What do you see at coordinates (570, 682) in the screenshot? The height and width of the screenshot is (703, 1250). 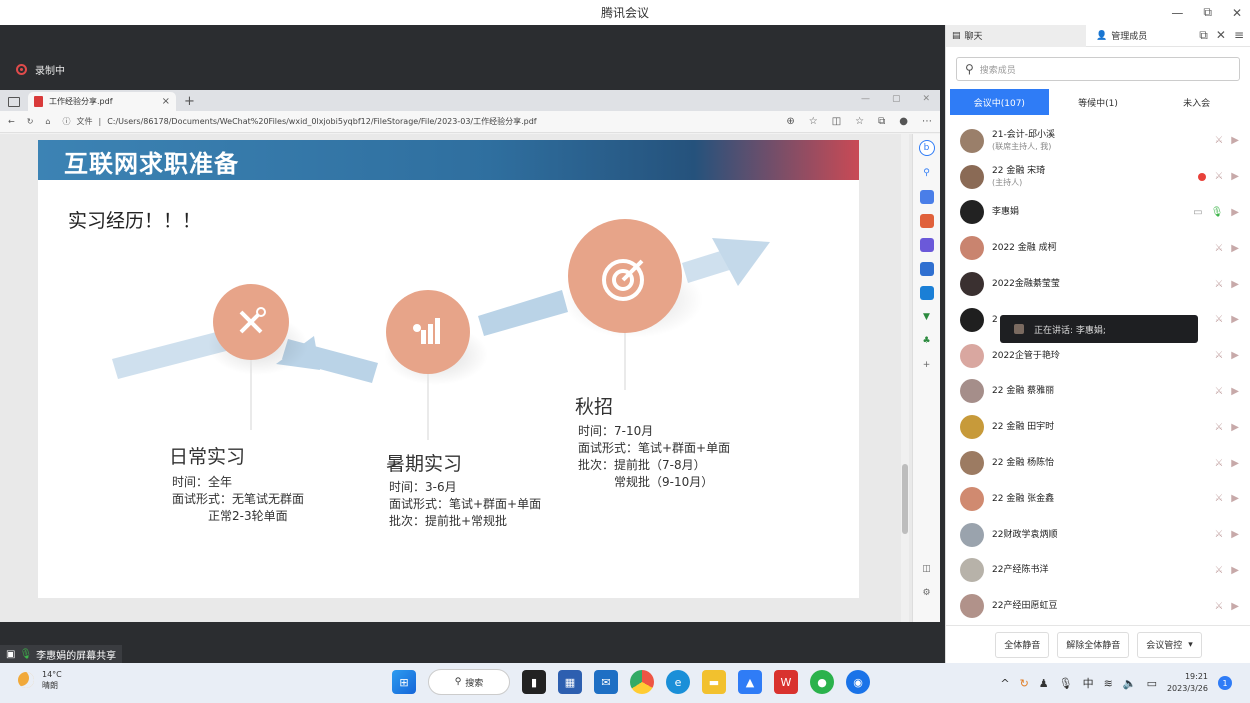 I see `widgets-icon: ▦` at bounding box center [570, 682].